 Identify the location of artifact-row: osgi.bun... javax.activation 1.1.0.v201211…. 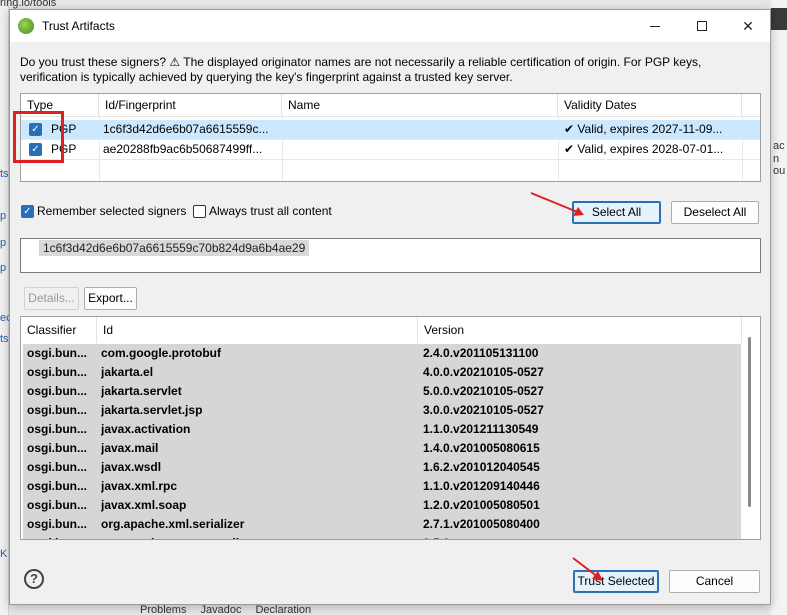
(382, 429).